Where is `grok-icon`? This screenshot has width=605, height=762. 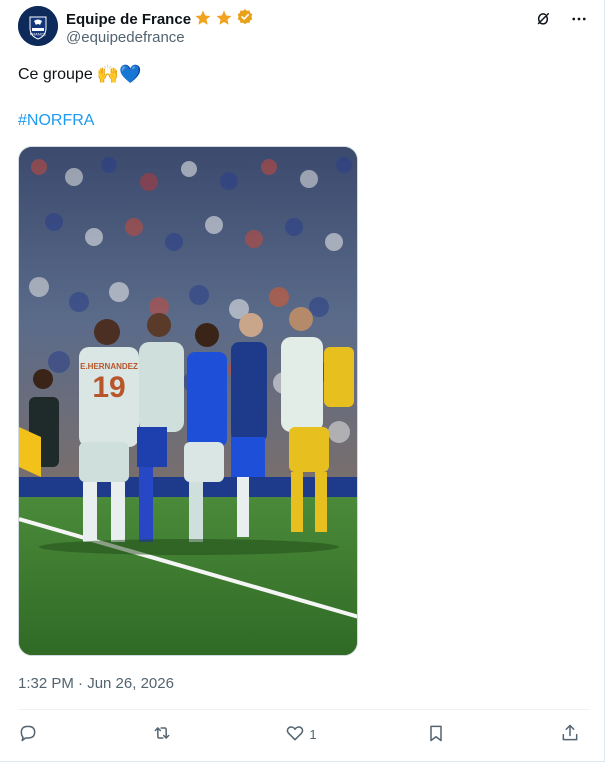
grok-icon is located at coordinates (543, 19).